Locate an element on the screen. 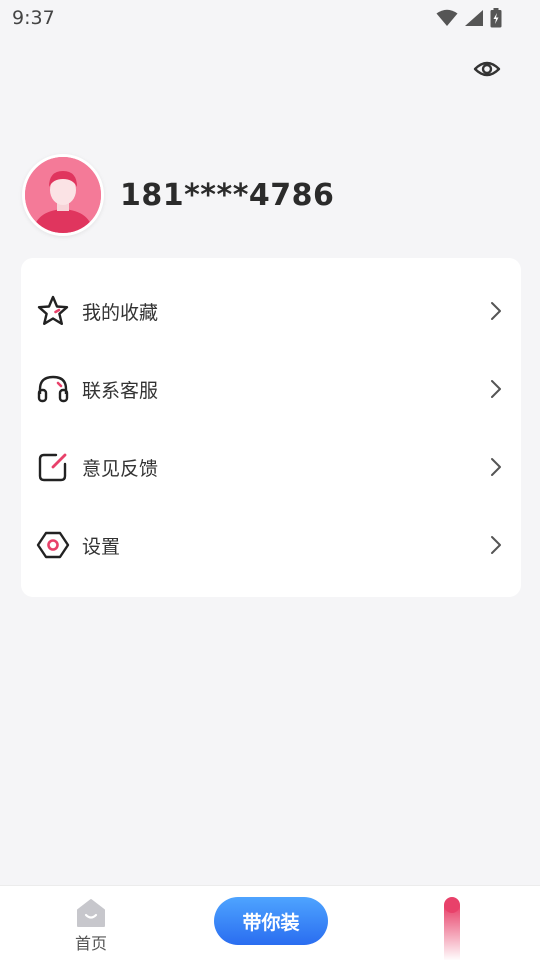  star-icon is located at coordinates (53, 311).